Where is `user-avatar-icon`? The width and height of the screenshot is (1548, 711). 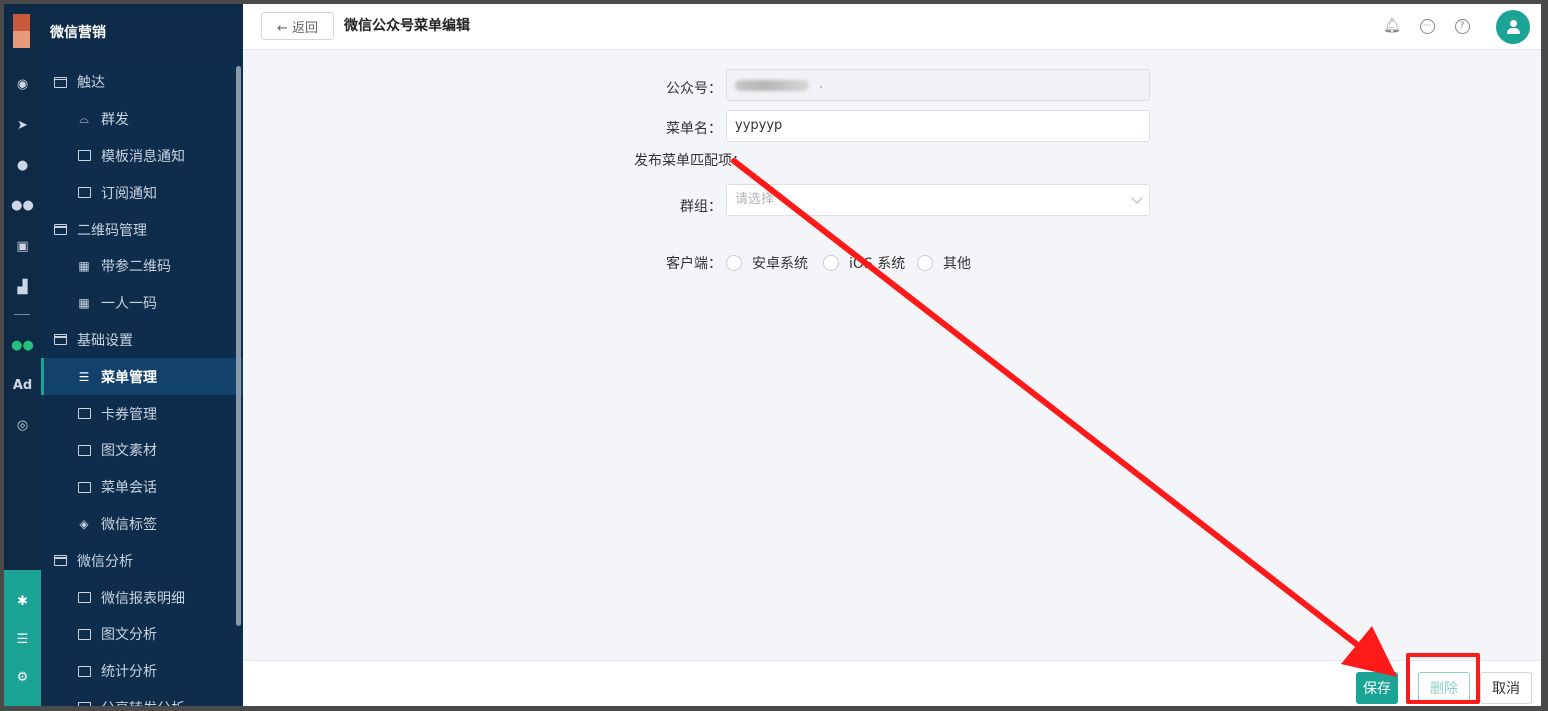
user-avatar-icon is located at coordinates (1513, 27).